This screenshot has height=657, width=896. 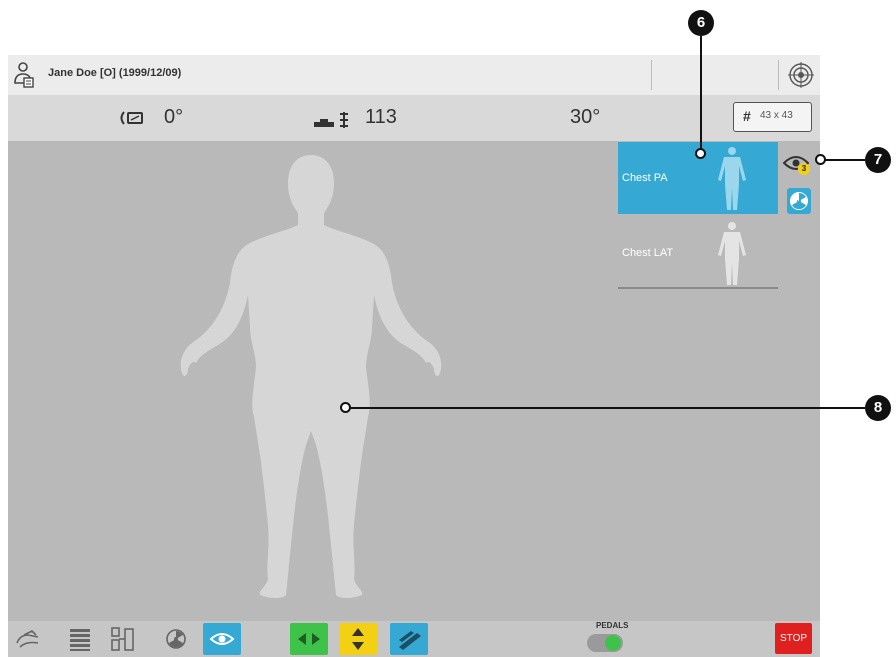 I want to click on procedure-item-chest-lat: Chest LAT, so click(x=698, y=253).